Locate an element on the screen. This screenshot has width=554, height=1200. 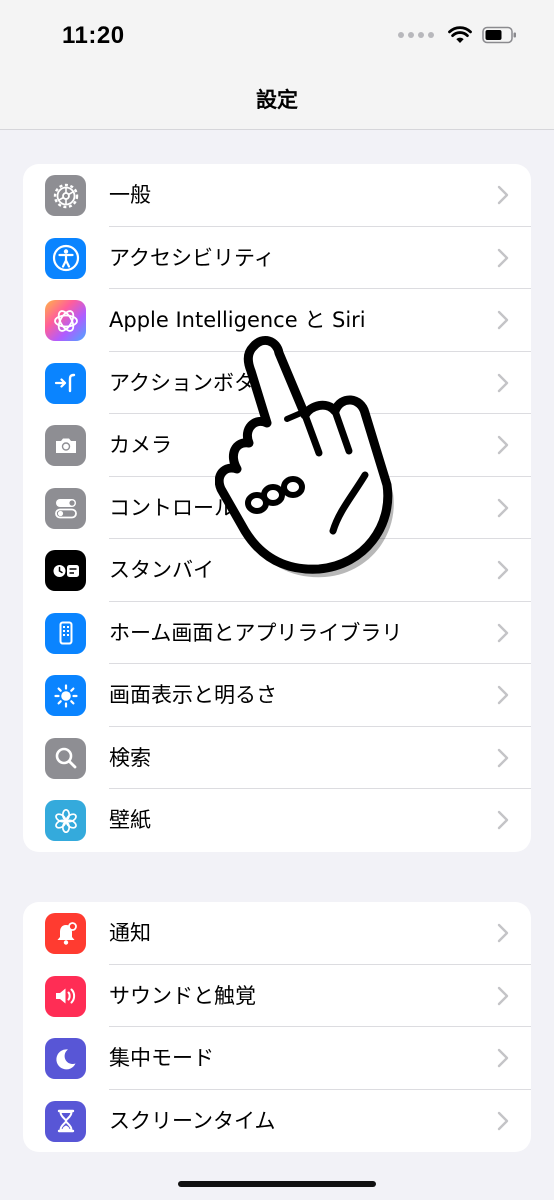
accessibility-icon is located at coordinates (65, 258).